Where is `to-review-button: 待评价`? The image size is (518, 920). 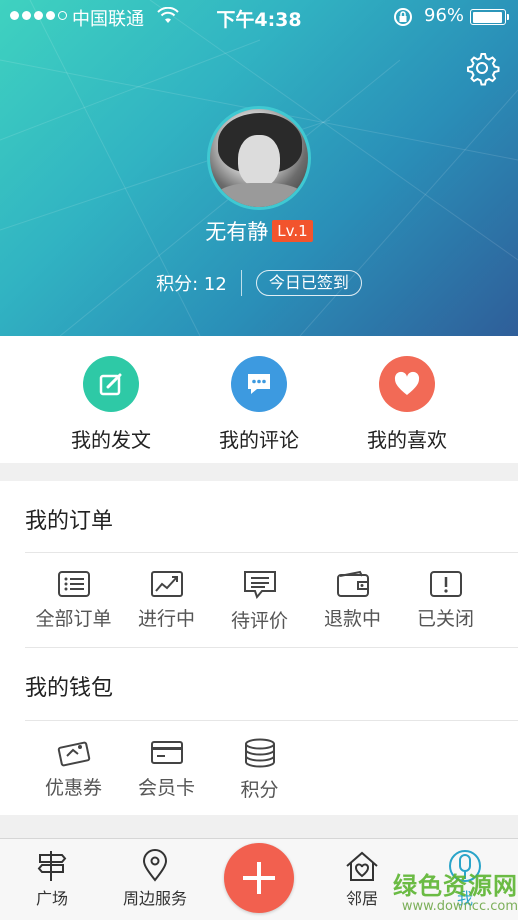 to-review-button: 待评价 is located at coordinates (259, 601).